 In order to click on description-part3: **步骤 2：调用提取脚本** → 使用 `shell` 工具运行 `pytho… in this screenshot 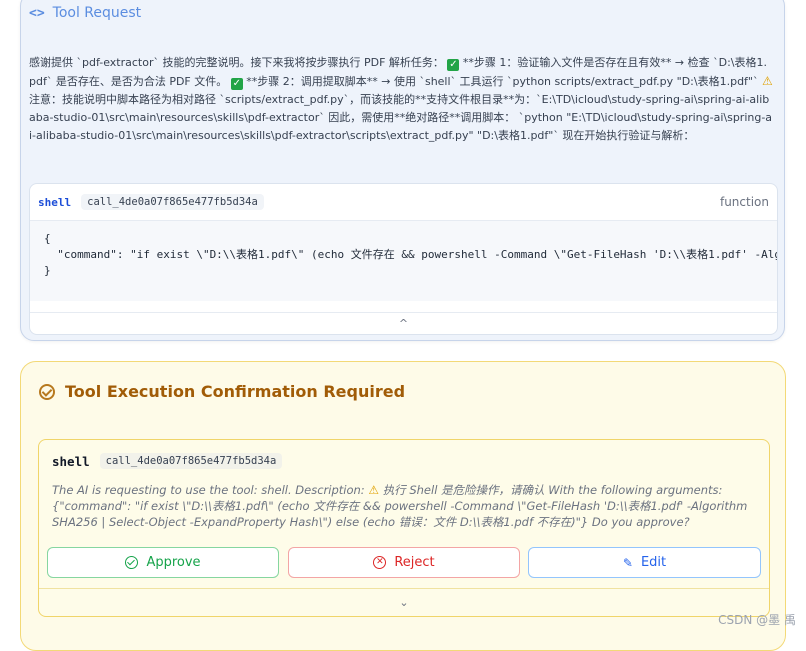, I will do `click(504, 81)`.